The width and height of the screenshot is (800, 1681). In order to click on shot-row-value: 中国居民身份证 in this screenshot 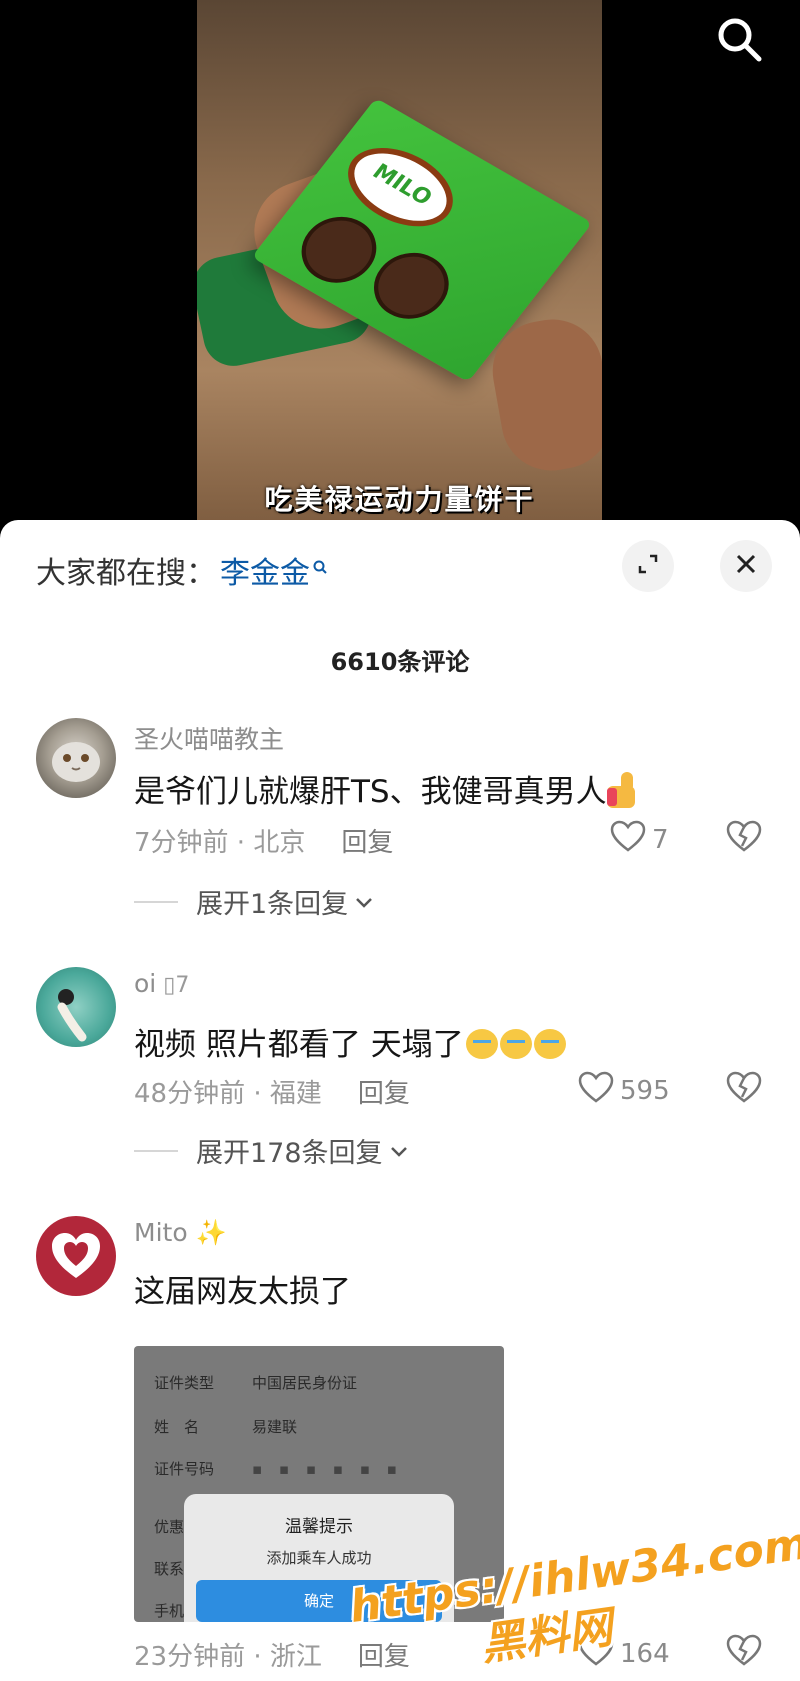, I will do `click(305, 1383)`.